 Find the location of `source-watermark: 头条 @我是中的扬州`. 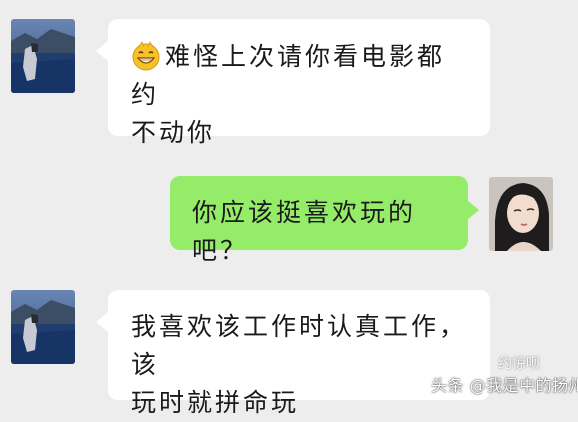

source-watermark: 头条 @我是中的扬州 is located at coordinates (504, 385).